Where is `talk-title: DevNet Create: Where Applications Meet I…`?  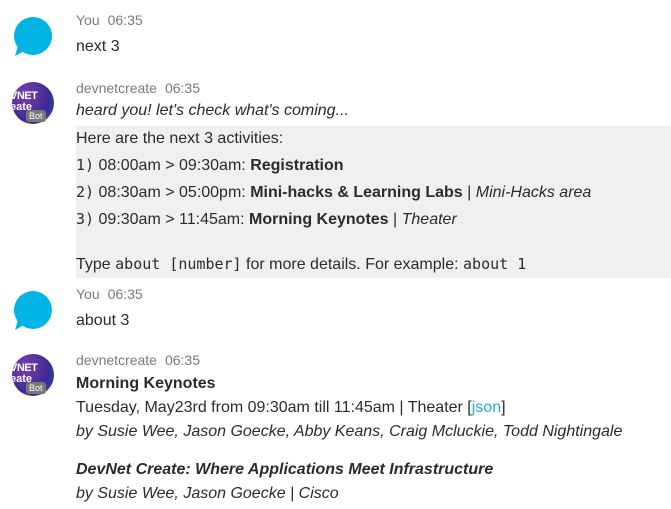
talk-title: DevNet Create: Where Applications Meet I… is located at coordinates (285, 469).